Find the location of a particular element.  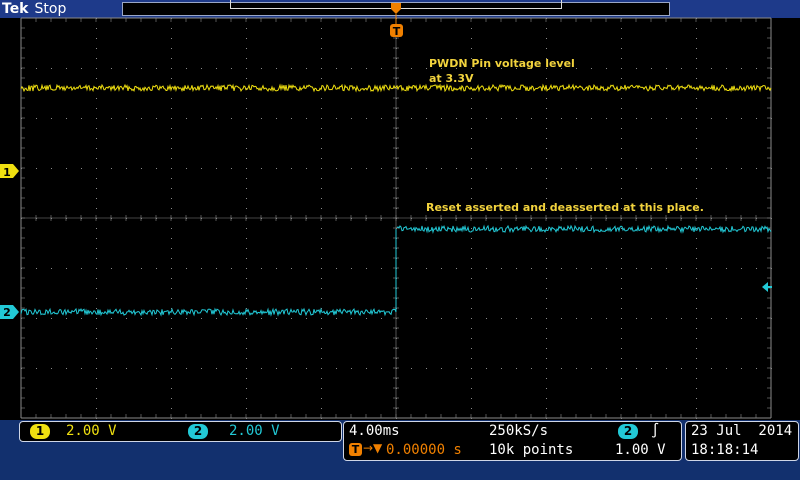

trigger-level: 1.00 V is located at coordinates (640, 450).